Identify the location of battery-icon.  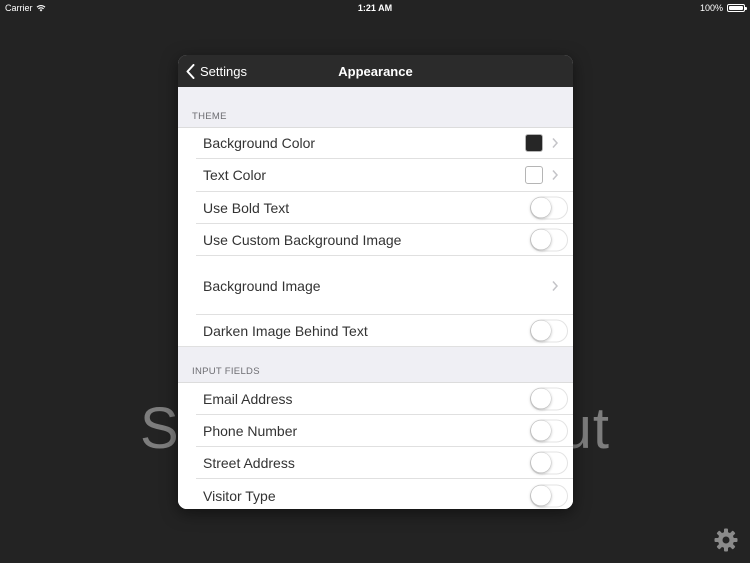
(737, 8).